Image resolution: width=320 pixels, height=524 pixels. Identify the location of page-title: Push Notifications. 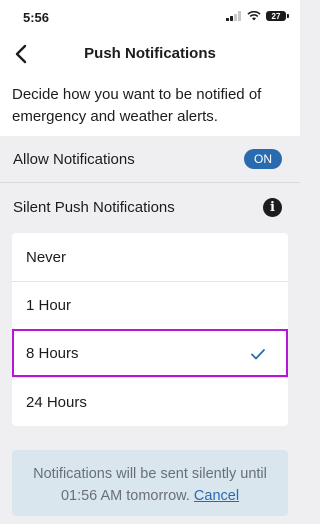
(150, 53).